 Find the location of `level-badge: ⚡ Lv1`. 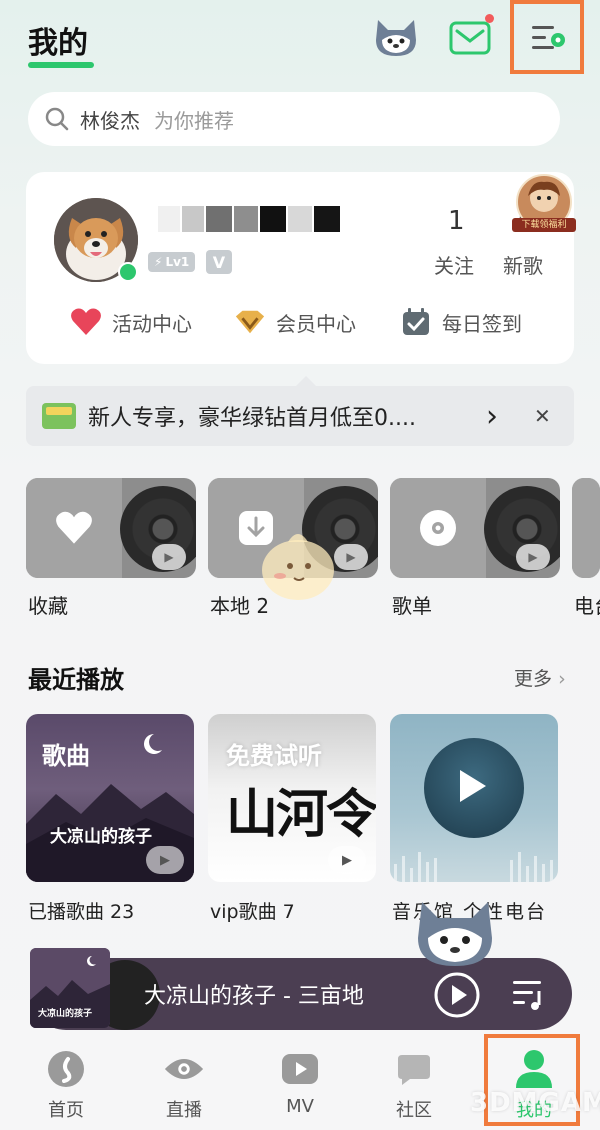

level-badge: ⚡ Lv1 is located at coordinates (172, 262).